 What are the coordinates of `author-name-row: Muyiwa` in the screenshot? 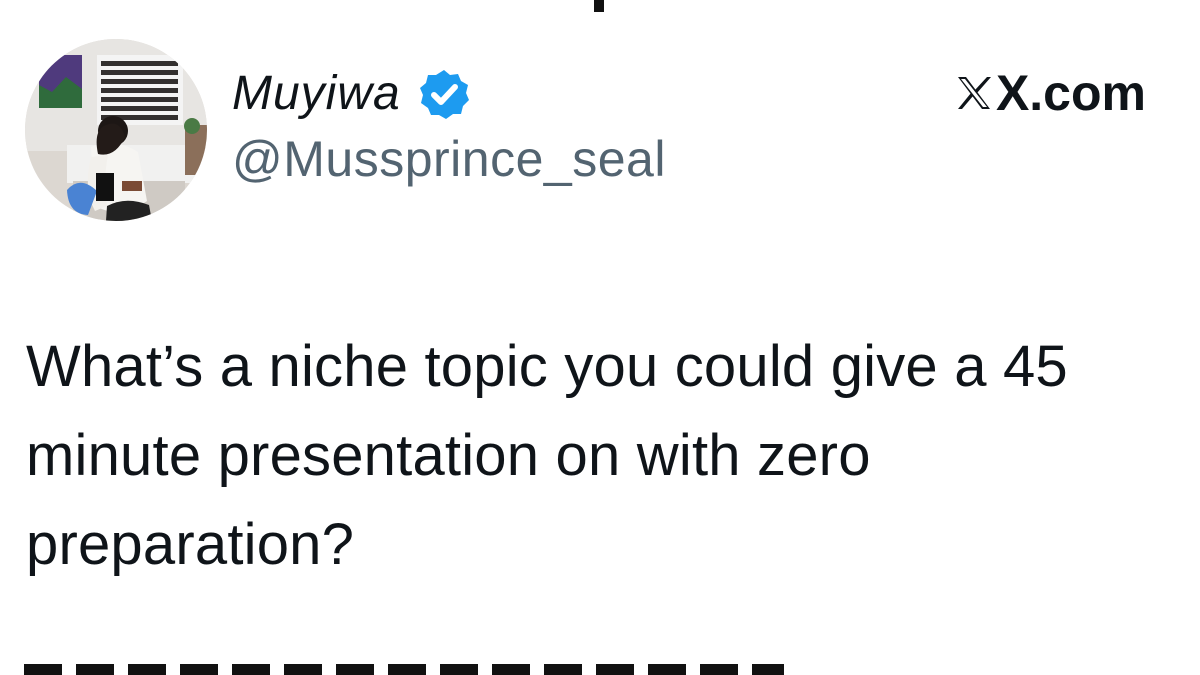 It's located at (449, 94).